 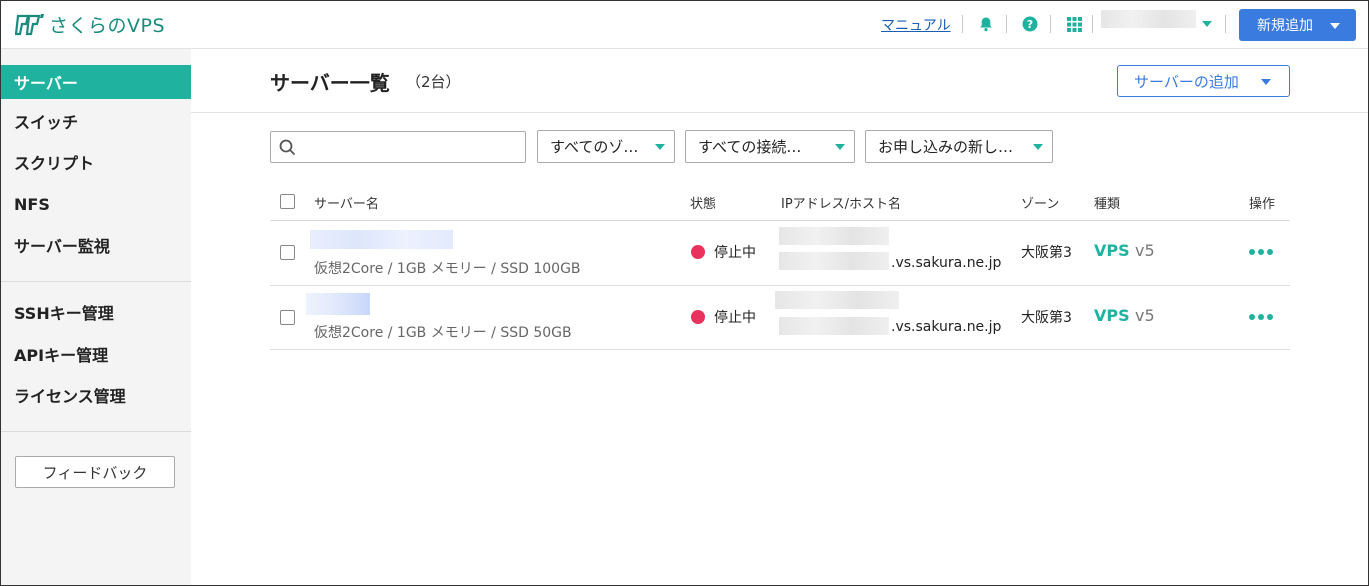 What do you see at coordinates (1074, 24) in the screenshot?
I see `apps-grid-icon` at bounding box center [1074, 24].